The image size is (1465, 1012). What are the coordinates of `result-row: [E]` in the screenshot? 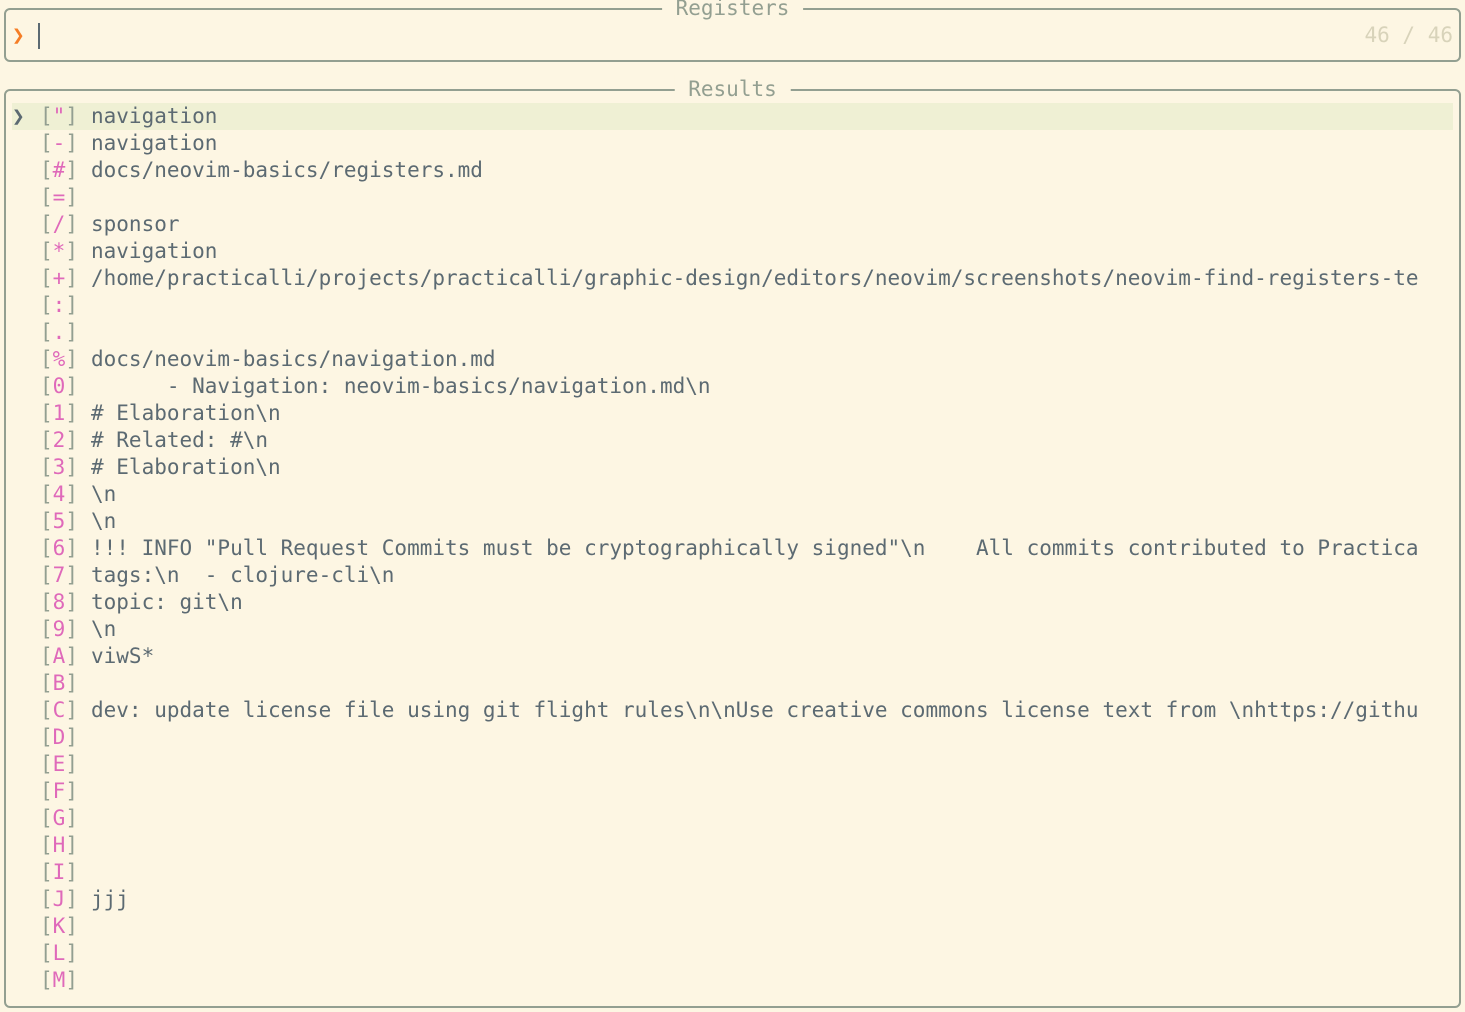 It's located at (732, 764).